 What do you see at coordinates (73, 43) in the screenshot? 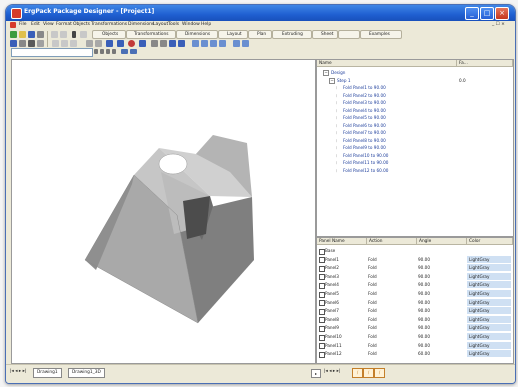
I see `group-icon` at bounding box center [73, 43].